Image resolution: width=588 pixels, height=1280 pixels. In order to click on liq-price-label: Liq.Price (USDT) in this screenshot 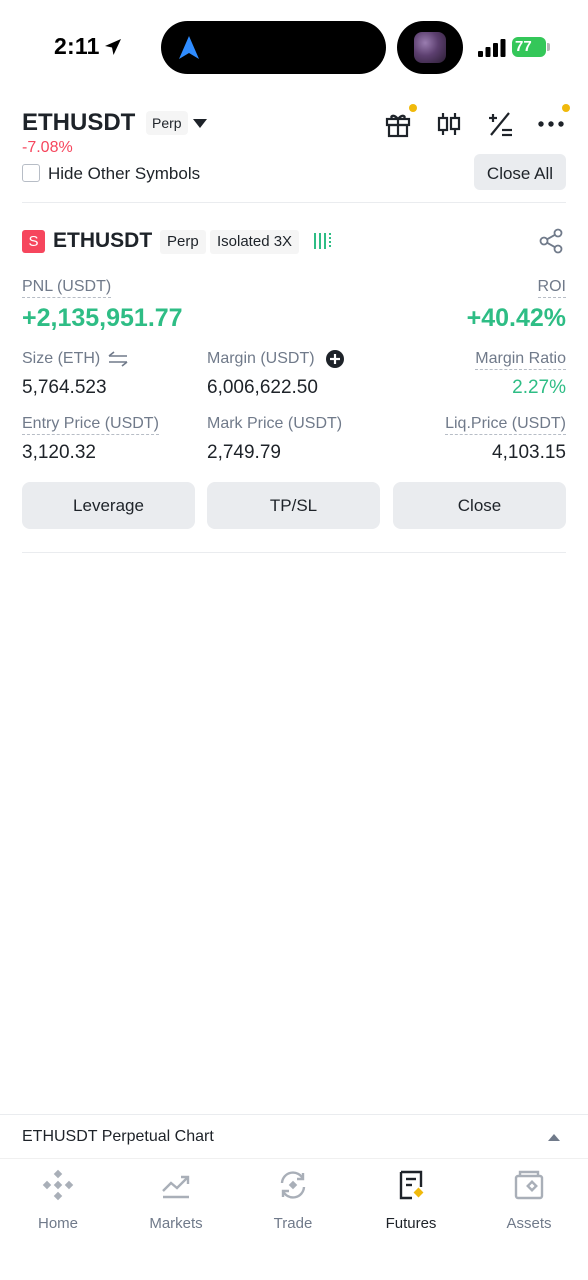, I will do `click(505, 425)`.